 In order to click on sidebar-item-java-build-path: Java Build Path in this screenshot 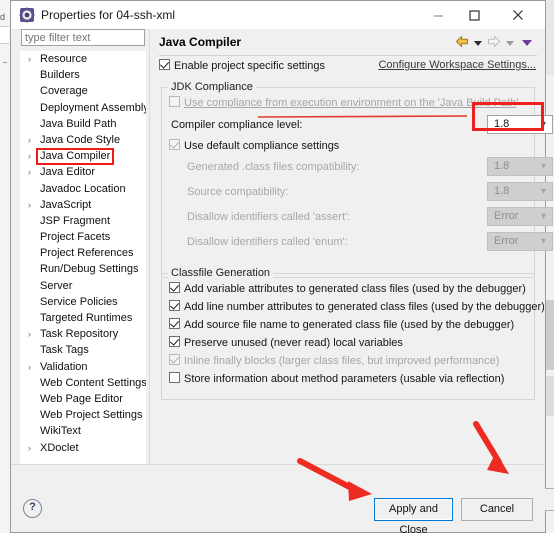, I will do `click(83, 124)`.